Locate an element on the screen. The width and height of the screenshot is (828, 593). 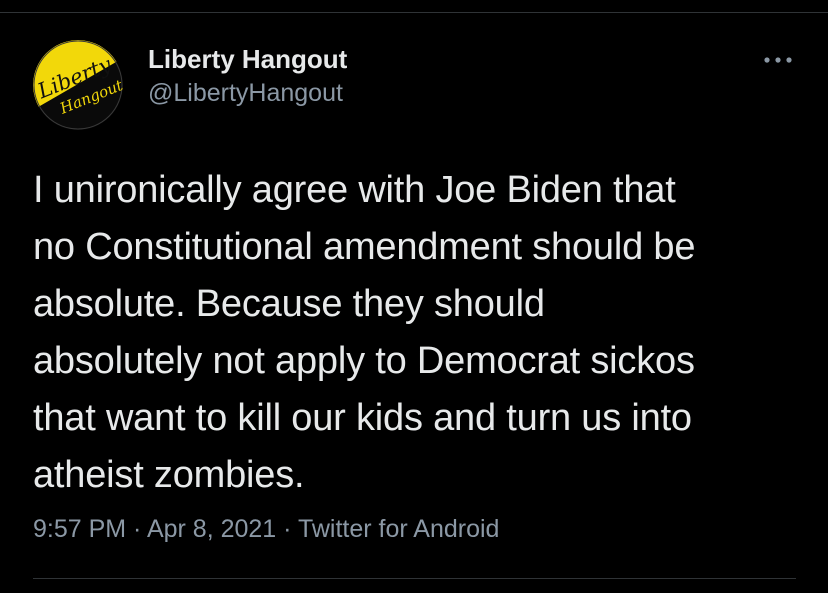
bottom-divider is located at coordinates (414, 578).